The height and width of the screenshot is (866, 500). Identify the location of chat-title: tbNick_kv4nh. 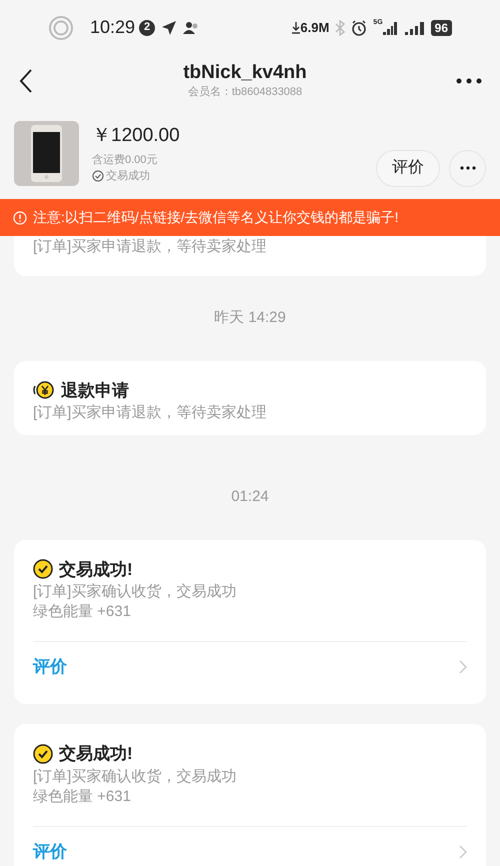
(245, 73).